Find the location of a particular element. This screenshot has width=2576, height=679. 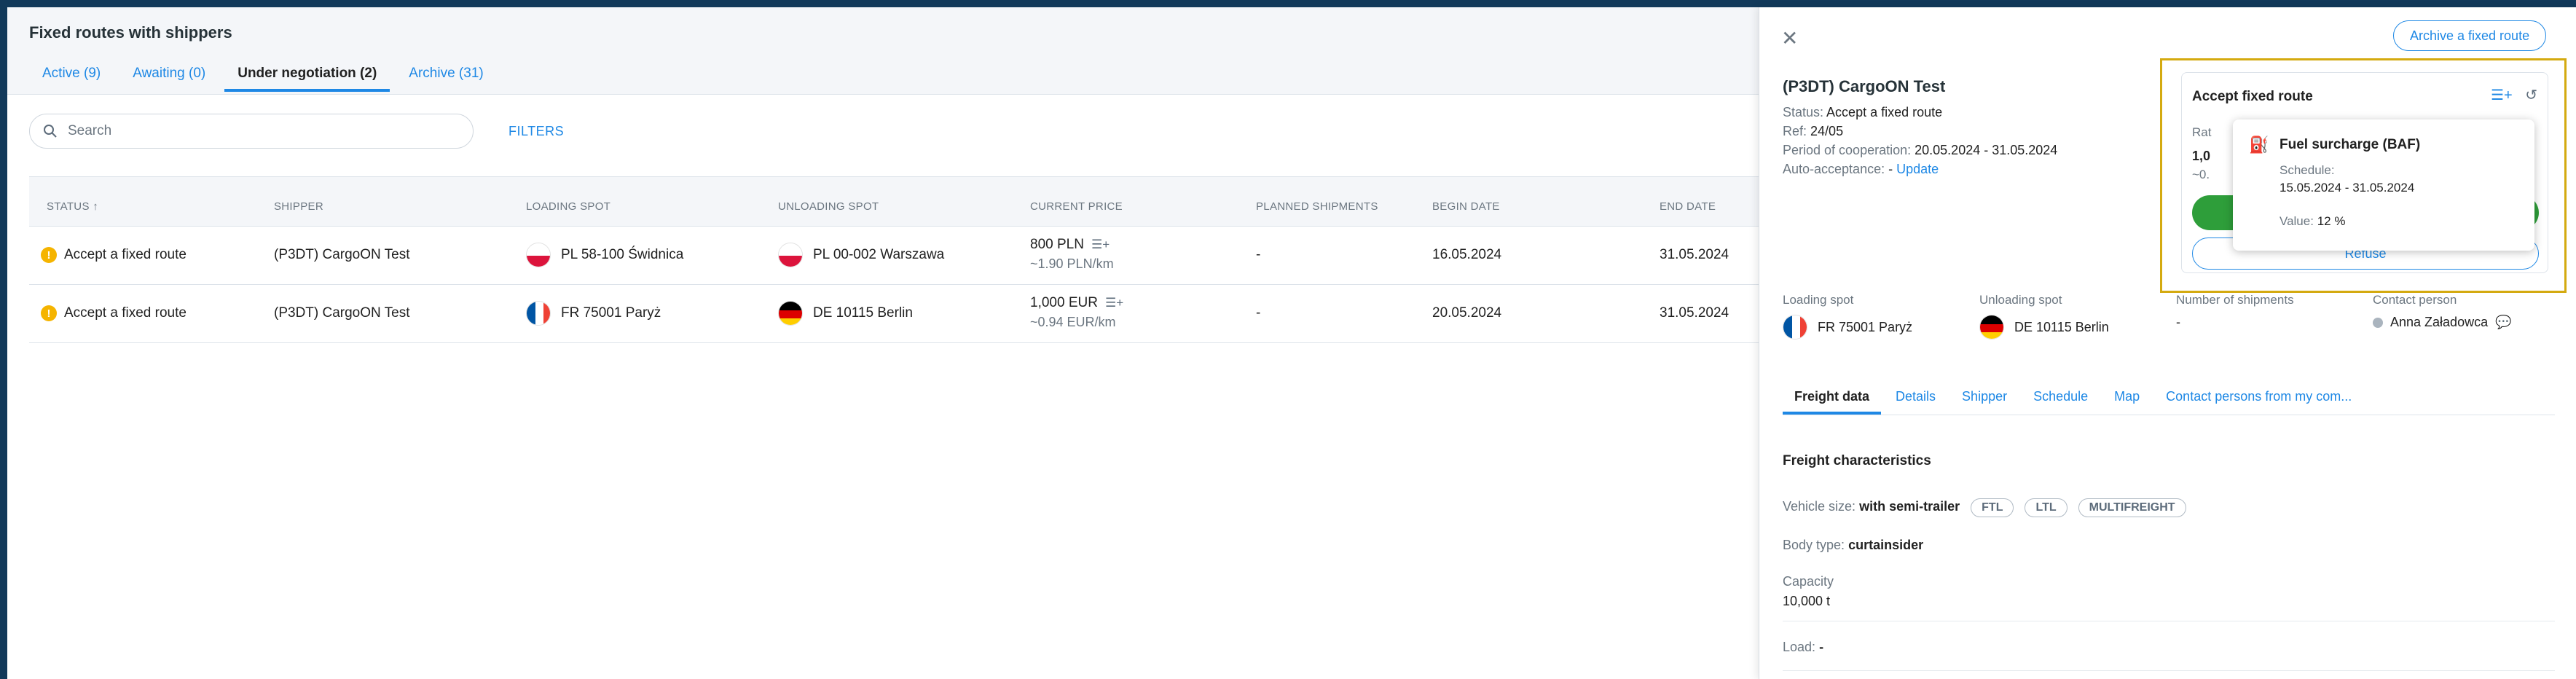

filters-button: FILTERS is located at coordinates (536, 131).